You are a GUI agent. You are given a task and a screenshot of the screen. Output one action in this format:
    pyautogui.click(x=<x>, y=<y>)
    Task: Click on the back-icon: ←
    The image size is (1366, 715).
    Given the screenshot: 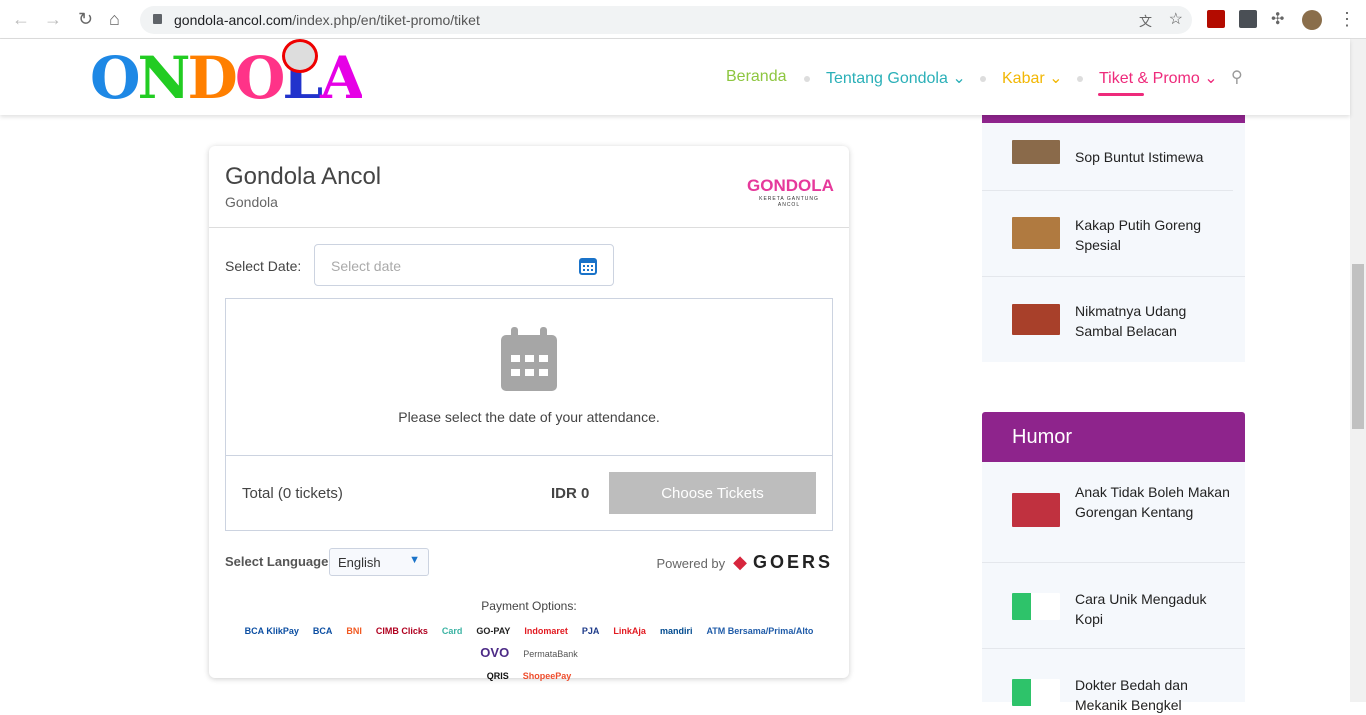 What is the action you would take?
    pyautogui.click(x=21, y=19)
    